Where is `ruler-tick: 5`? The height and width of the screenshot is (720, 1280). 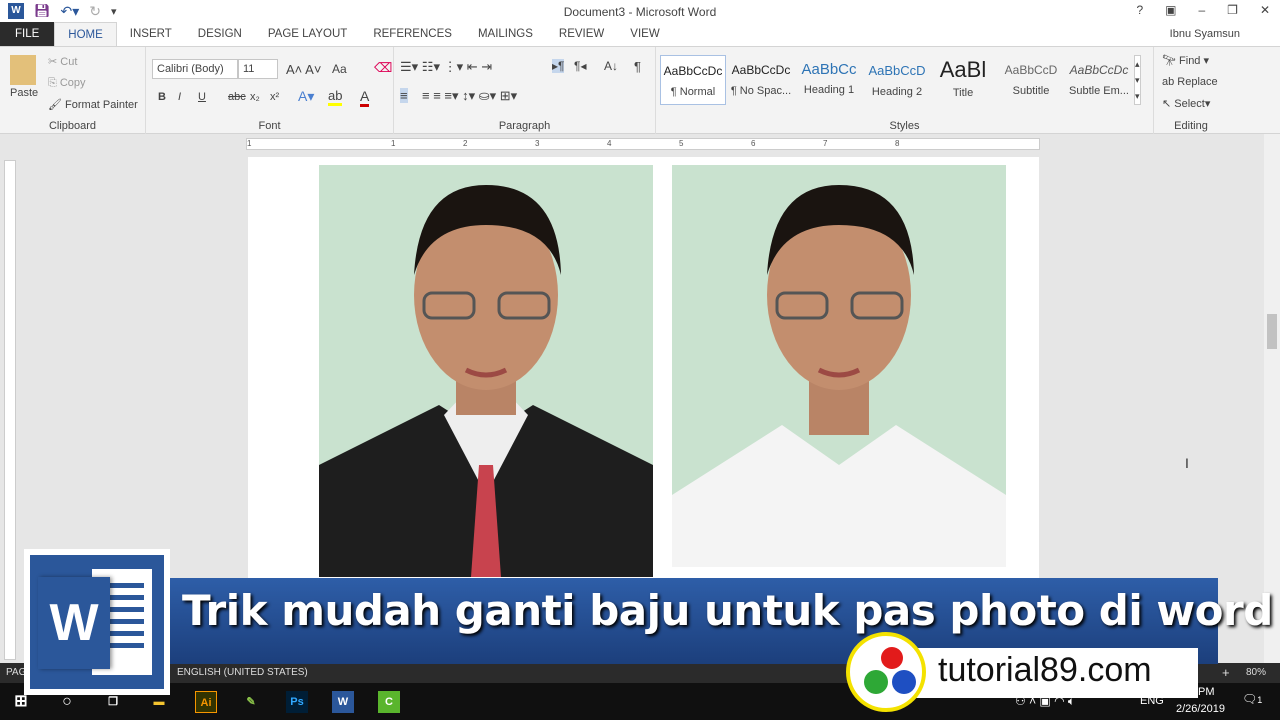 ruler-tick: 5 is located at coordinates (681, 143).